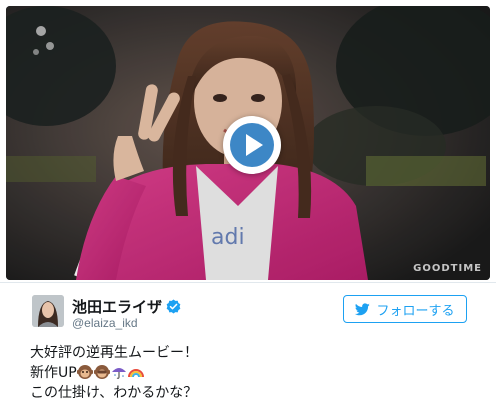 The image size is (496, 400). I want to click on rainbow-icon, so click(135, 373).